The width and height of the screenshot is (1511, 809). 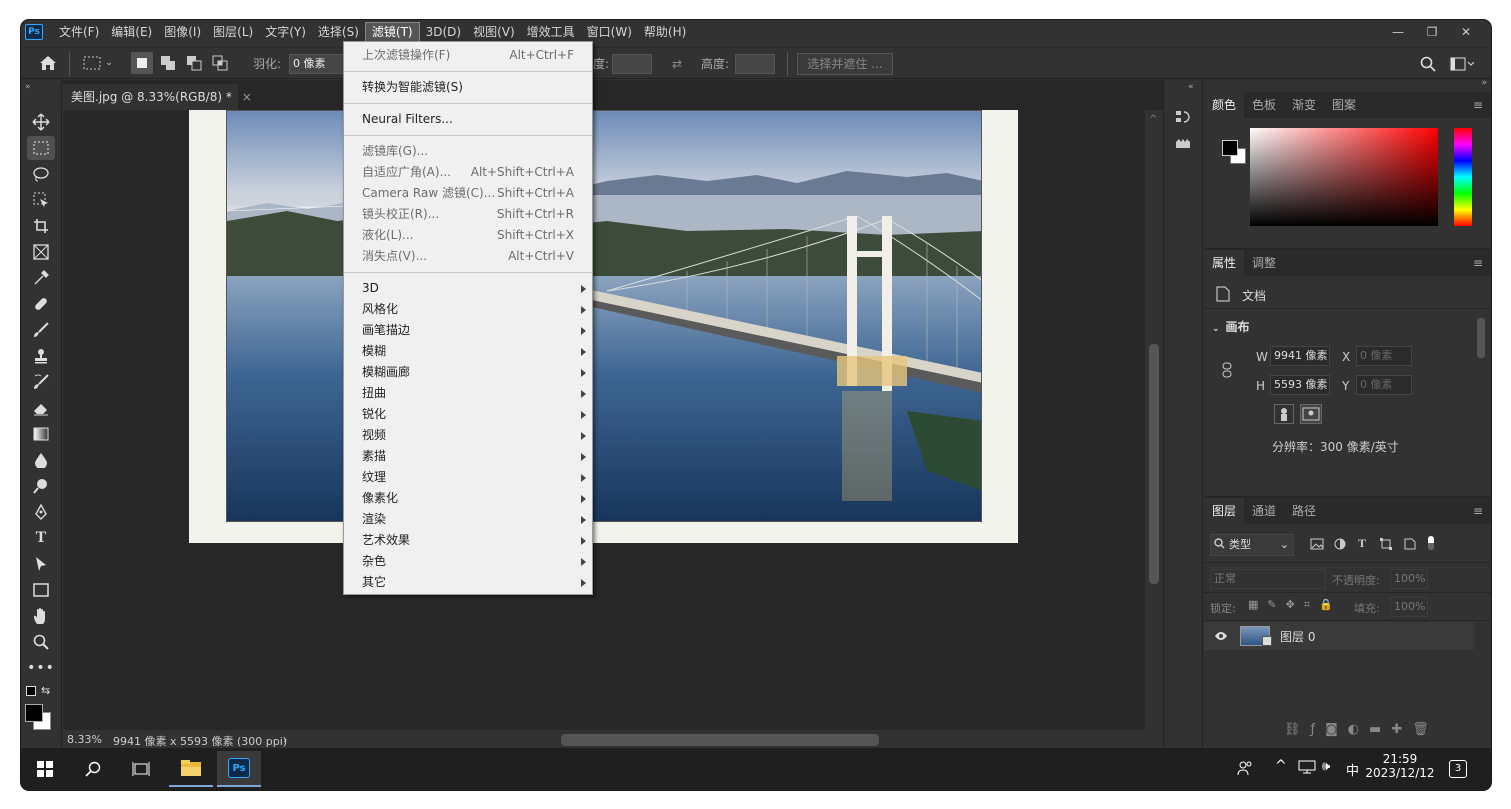 What do you see at coordinates (468, 582) in the screenshot?
I see `filter-submenu-item: 其它` at bounding box center [468, 582].